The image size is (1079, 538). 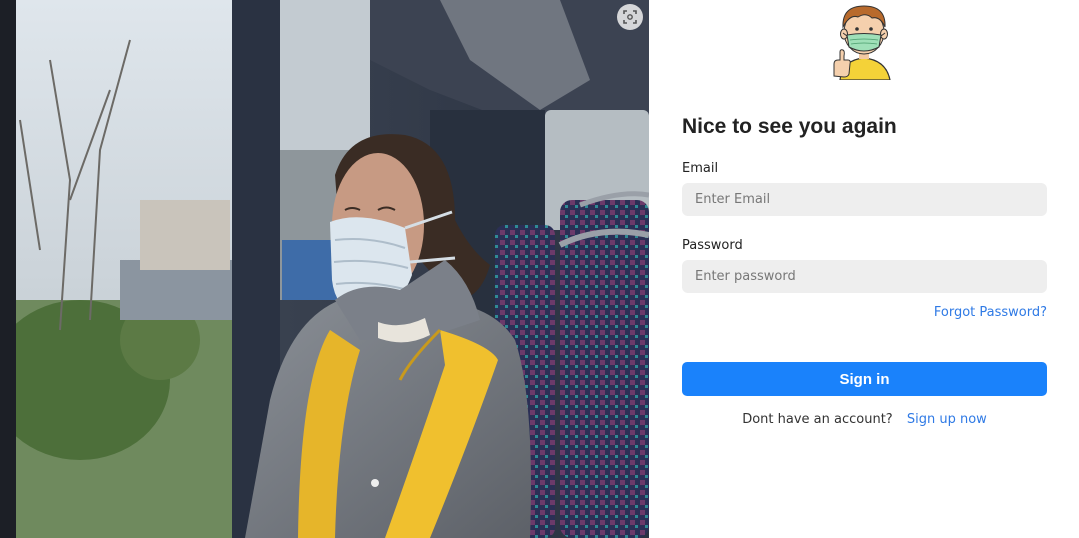 What do you see at coordinates (864, 199) in the screenshot?
I see `email-field` at bounding box center [864, 199].